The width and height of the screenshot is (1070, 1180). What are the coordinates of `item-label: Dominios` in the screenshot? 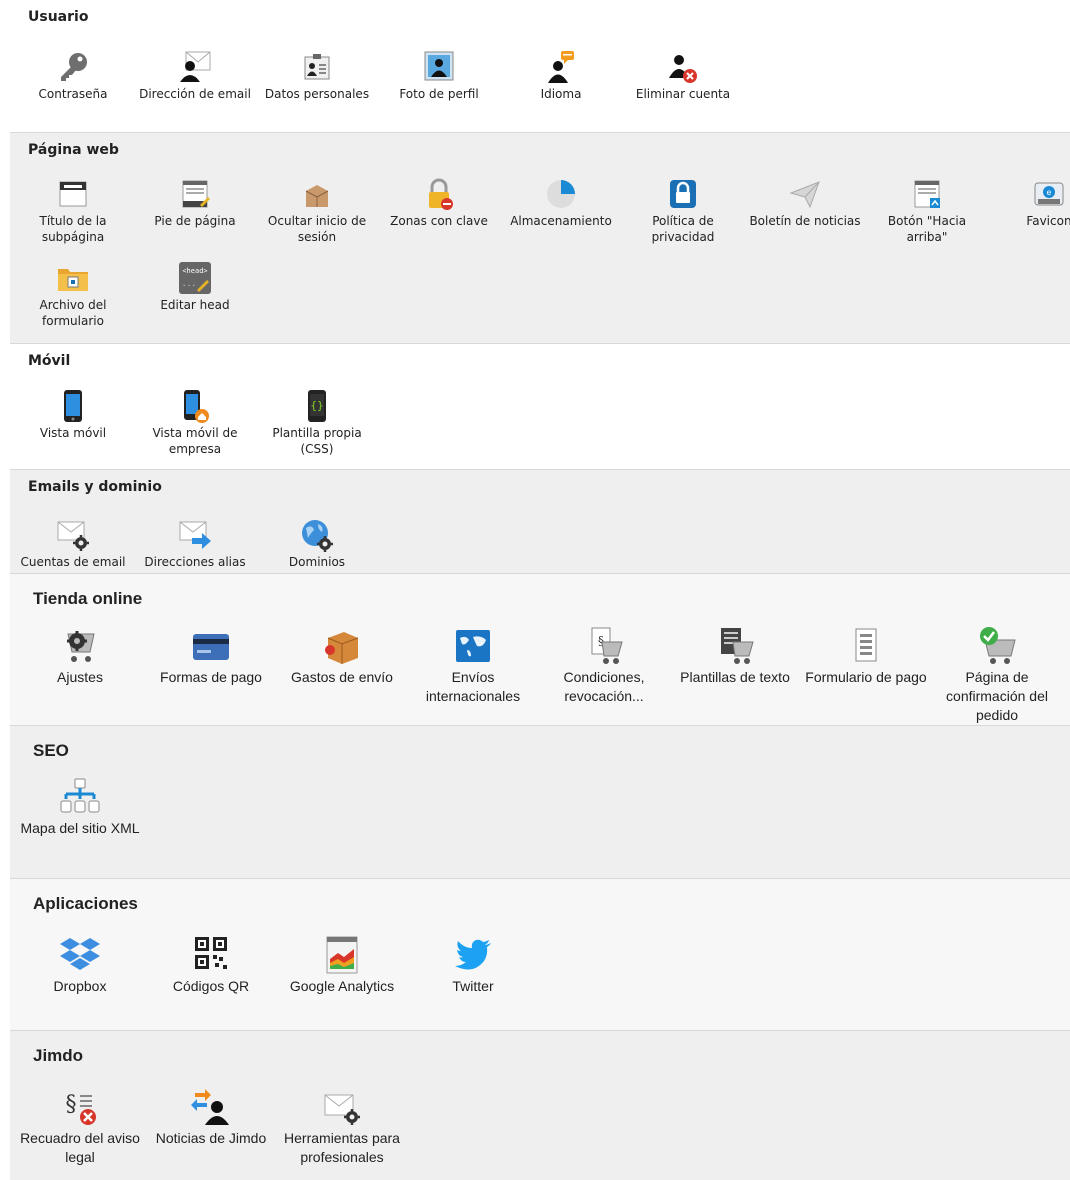 It's located at (317, 562).